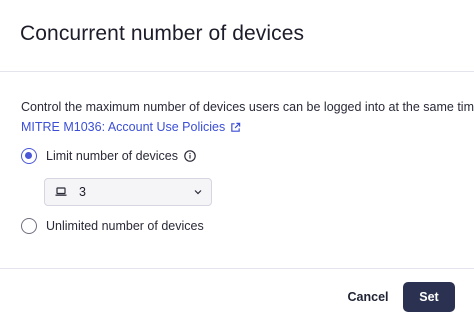 This screenshot has width=474, height=324. I want to click on chevron-down-icon, so click(198, 192).